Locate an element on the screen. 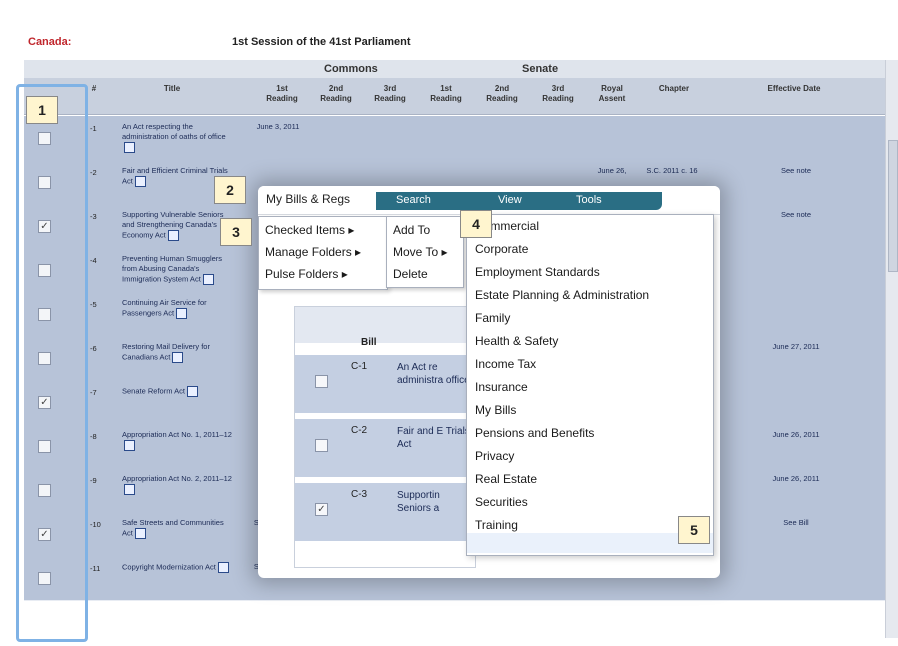 Image resolution: width=898 pixels, height=646 pixels. inner-bill-title: Supportin Seniors a is located at coordinates (435, 502).